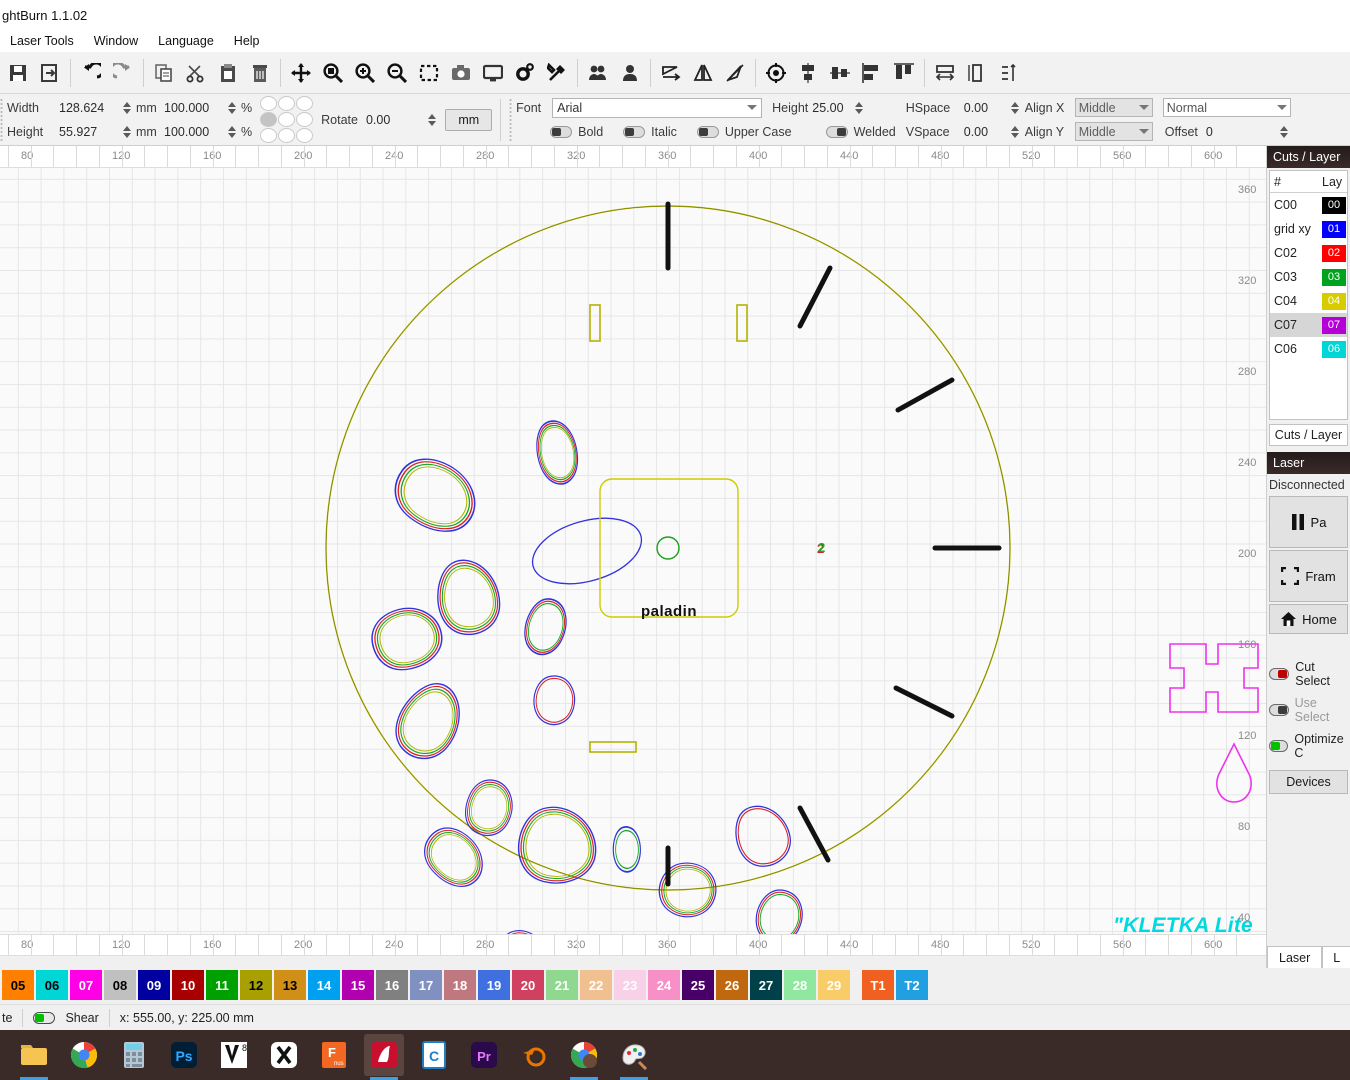  I want to click on palette-chip-14: 14, so click(324, 985).